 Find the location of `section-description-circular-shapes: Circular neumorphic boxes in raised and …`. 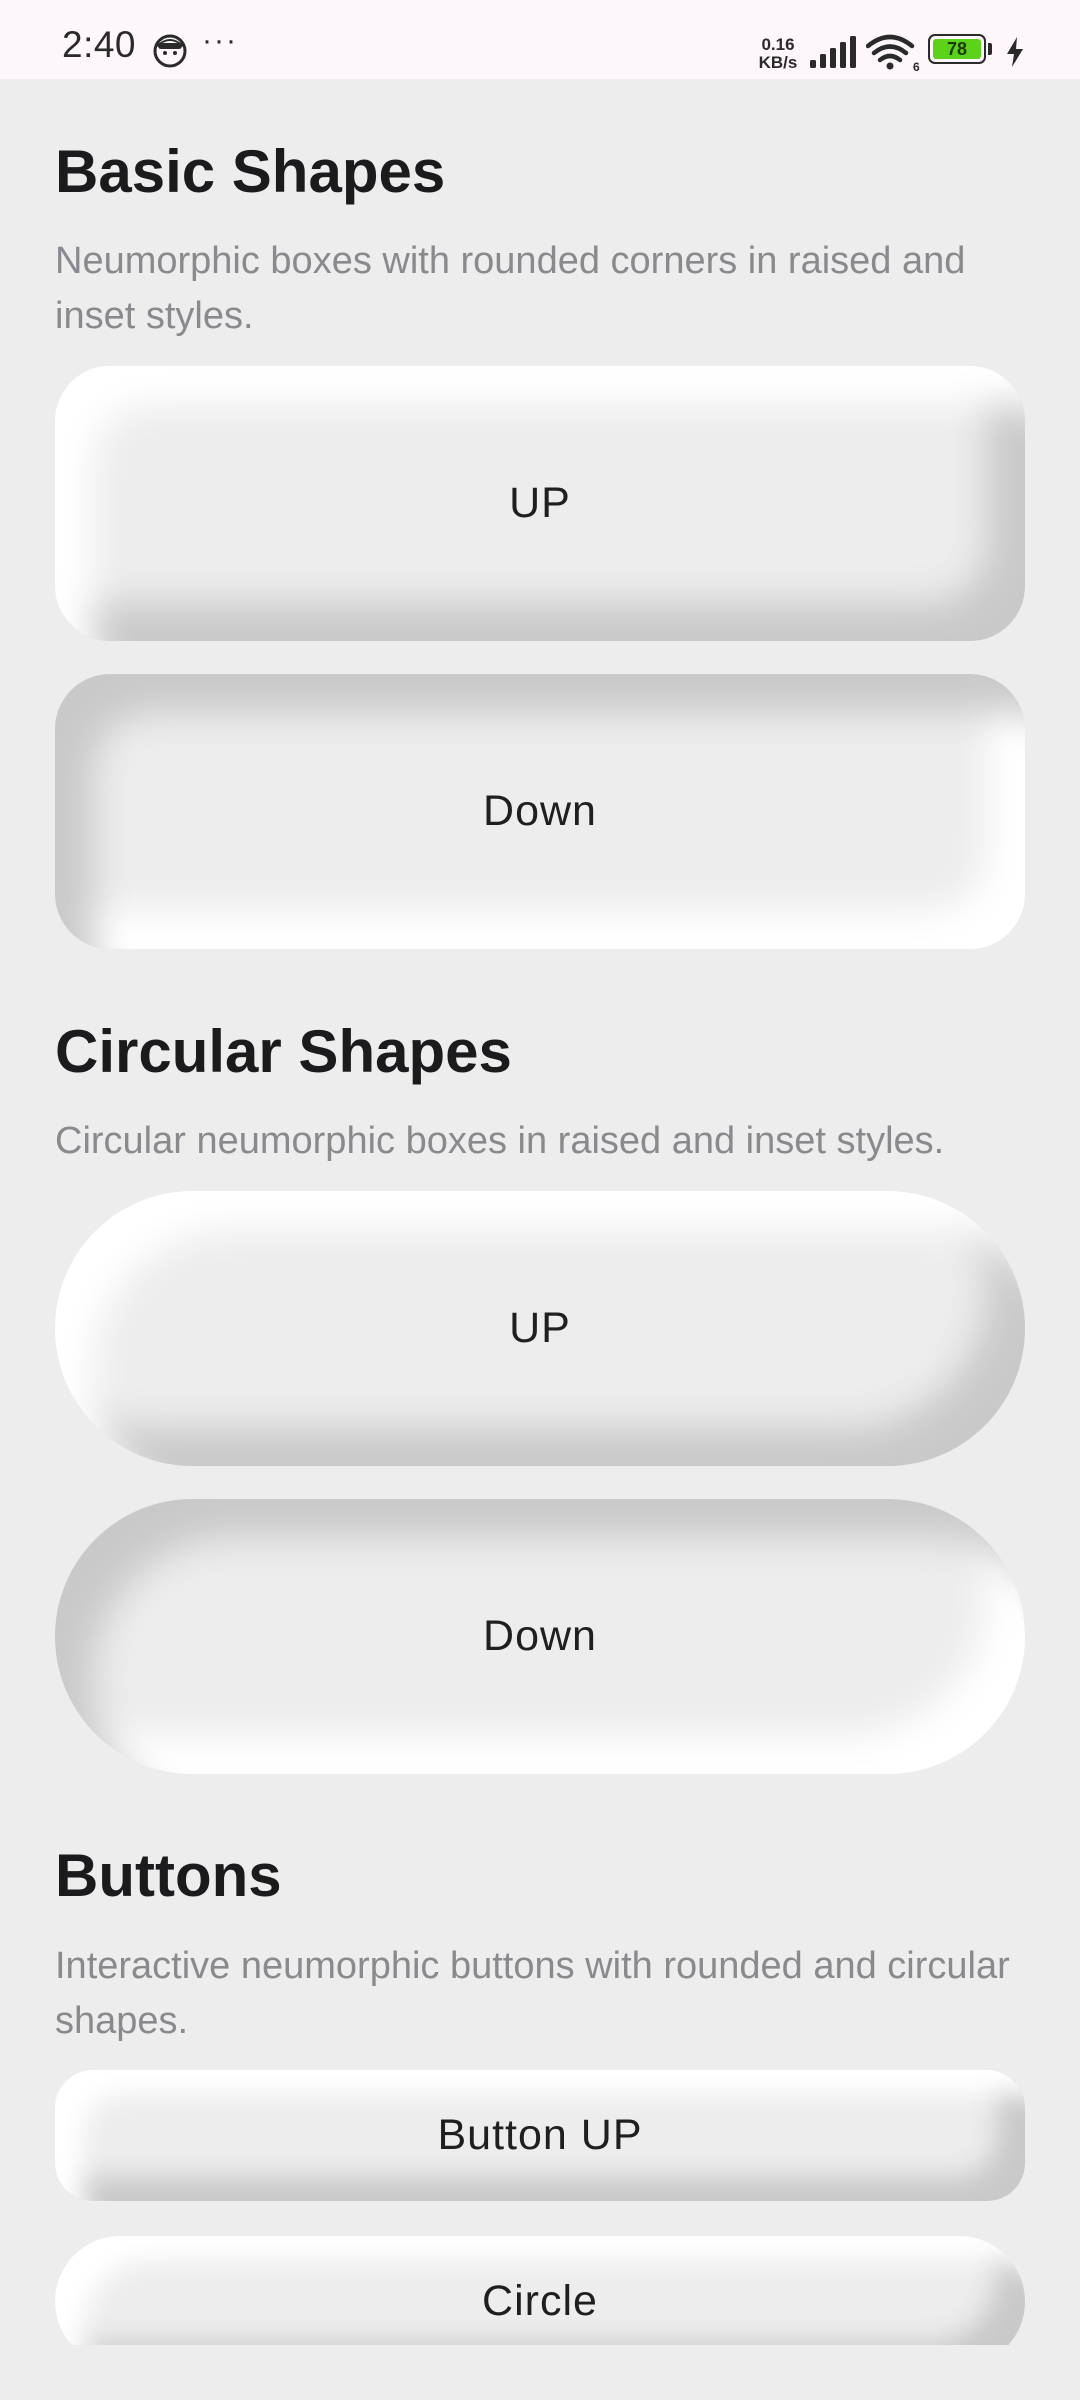

section-description-circular-shapes: Circular neumorphic boxes in raised and … is located at coordinates (500, 1141).